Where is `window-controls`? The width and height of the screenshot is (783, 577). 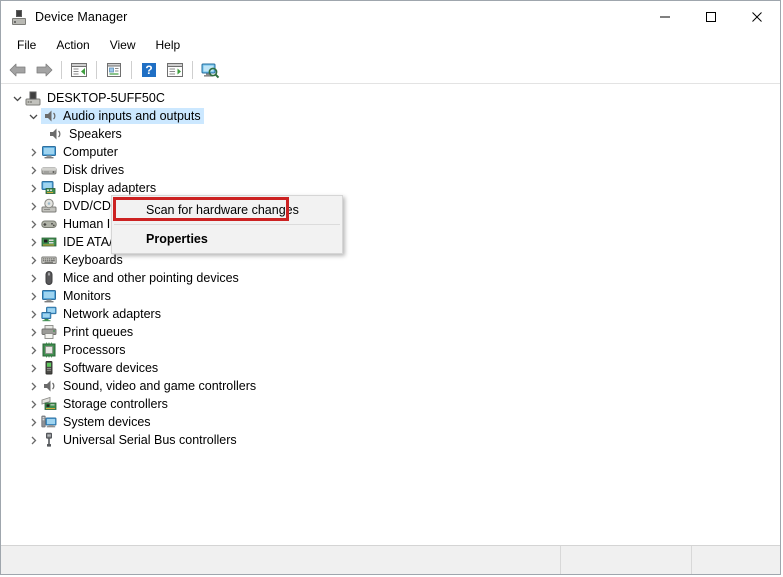 window-controls is located at coordinates (711, 16).